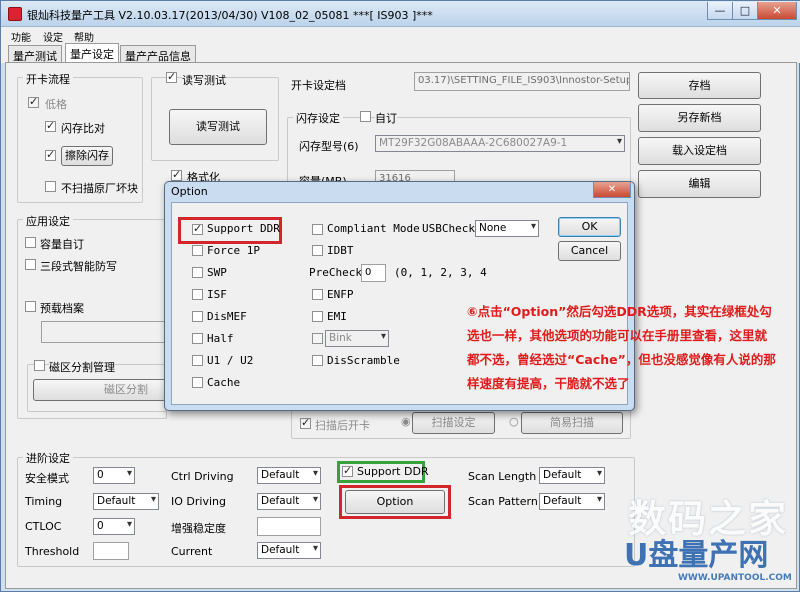 The width and height of the screenshot is (800, 592). I want to click on three-stage-checkbox, so click(30, 264).